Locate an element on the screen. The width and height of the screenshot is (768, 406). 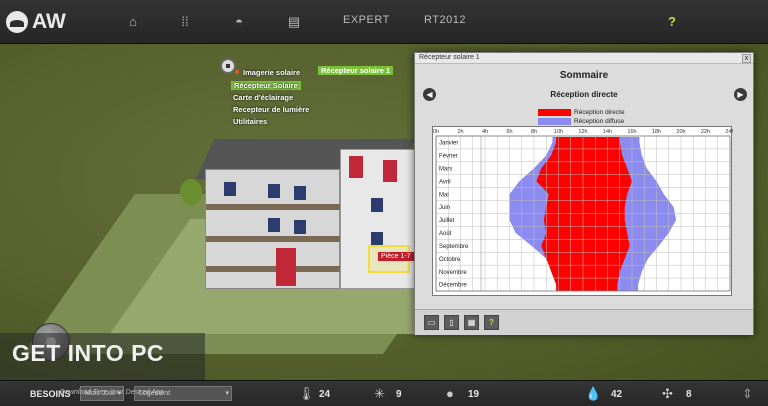
x-tick-label: 14h is located at coordinates (607, 132).